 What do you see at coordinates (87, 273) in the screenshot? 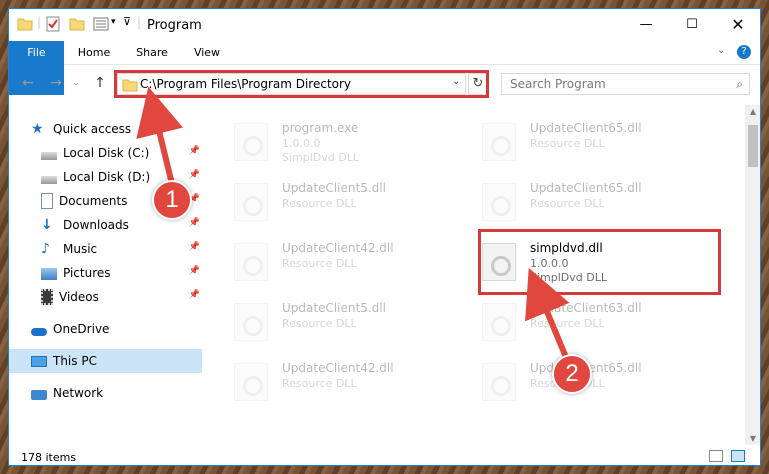
I see `sidebar-item-label: Pictures` at bounding box center [87, 273].